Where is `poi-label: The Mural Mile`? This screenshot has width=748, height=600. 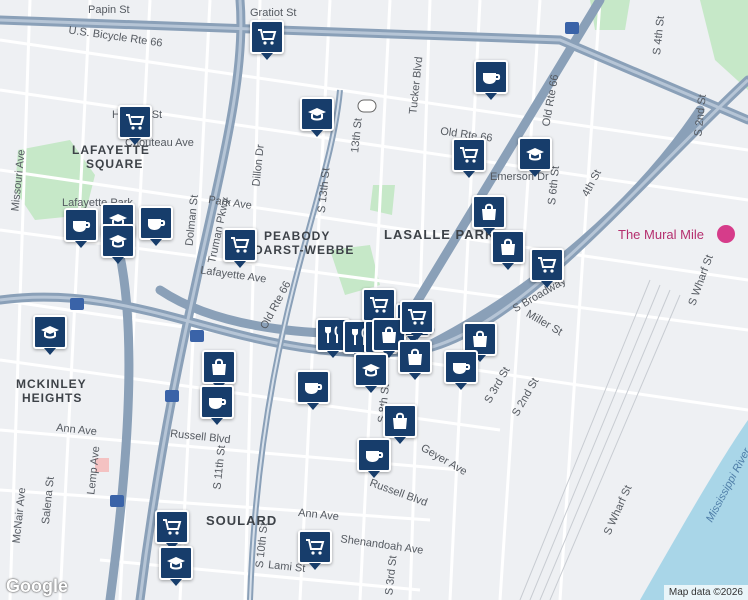 poi-label: The Mural Mile is located at coordinates (661, 234).